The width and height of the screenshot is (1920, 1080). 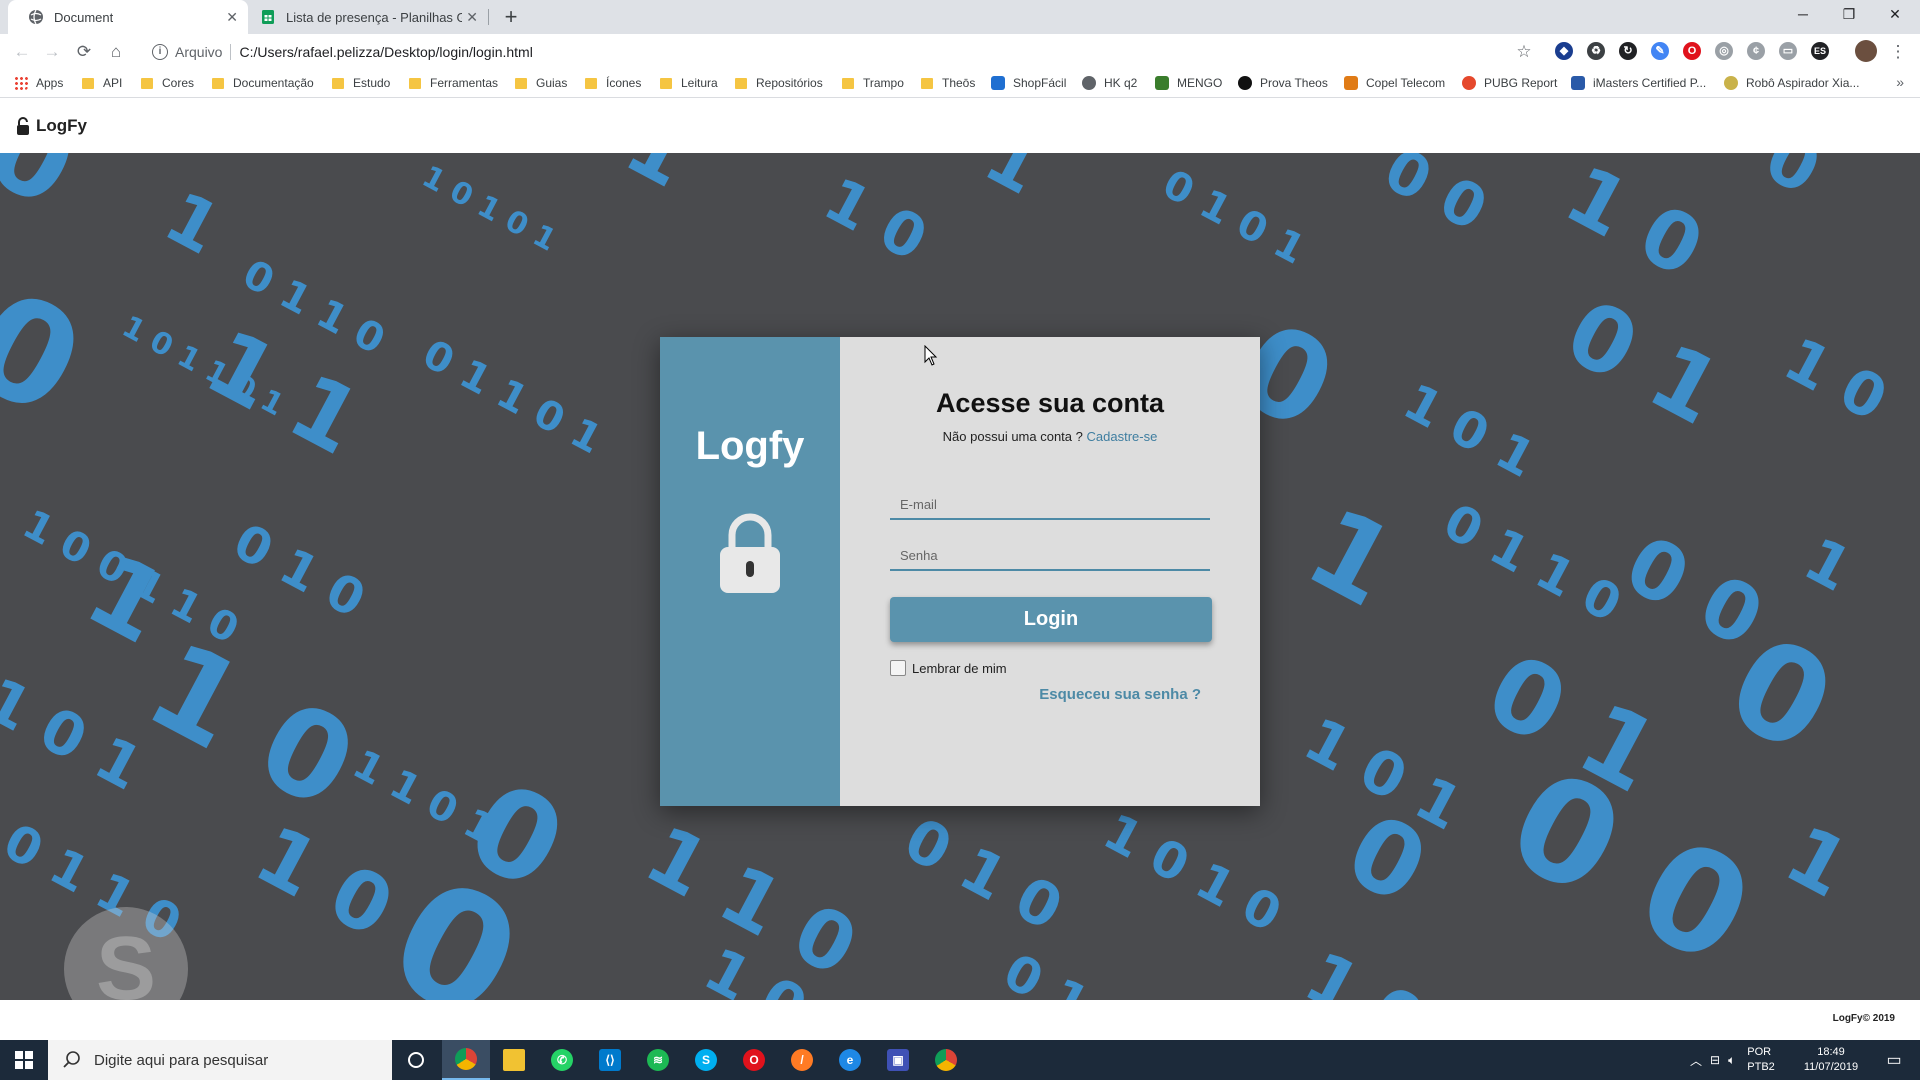 I want to click on bookmark-folder: Documentação, so click(x=263, y=83).